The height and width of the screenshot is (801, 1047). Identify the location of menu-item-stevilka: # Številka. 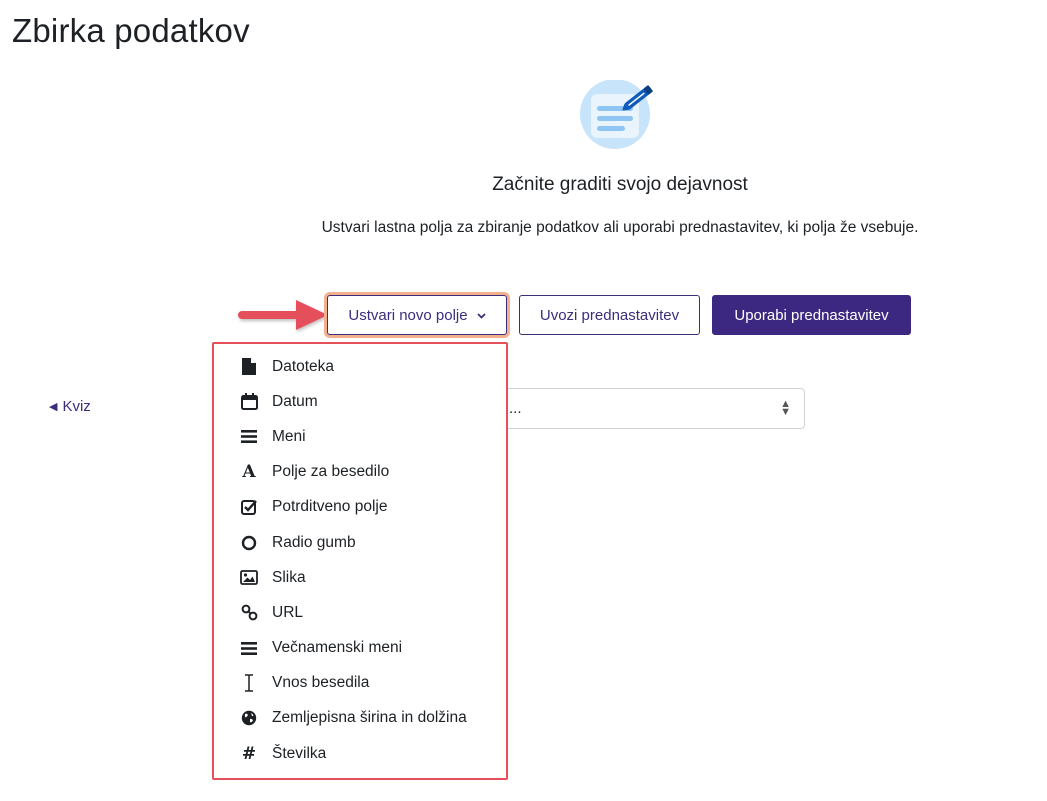
(360, 753).